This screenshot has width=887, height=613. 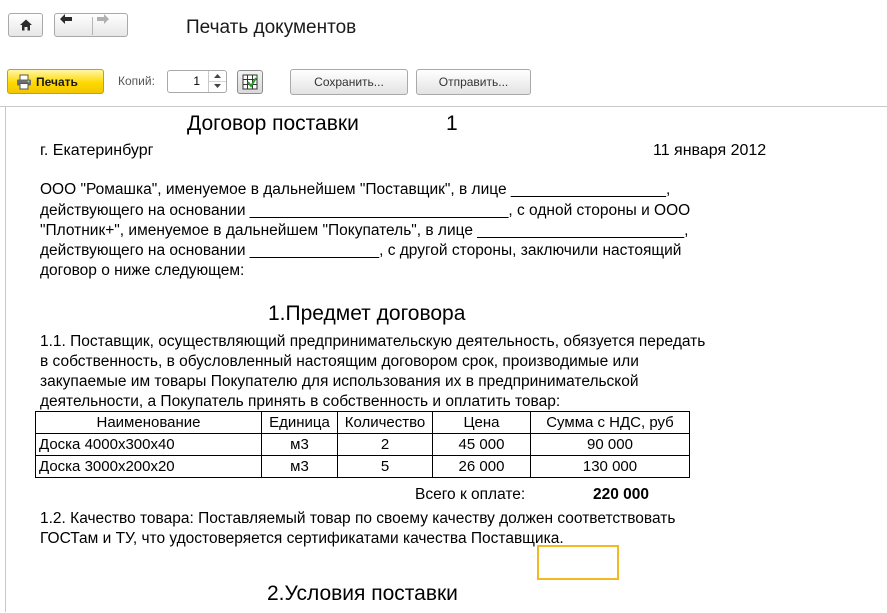 I want to click on copies-decrement-button, so click(x=217, y=86).